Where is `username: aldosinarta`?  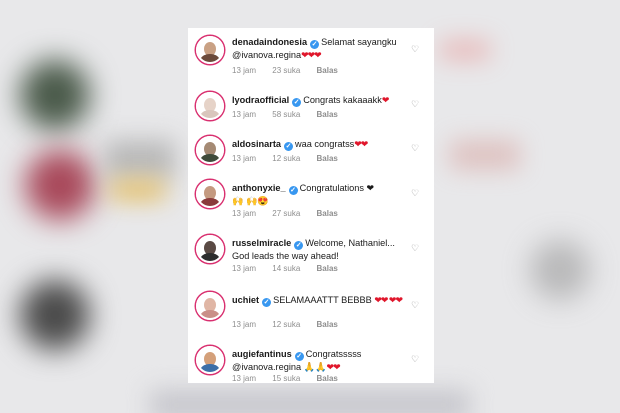 username: aldosinarta is located at coordinates (256, 144).